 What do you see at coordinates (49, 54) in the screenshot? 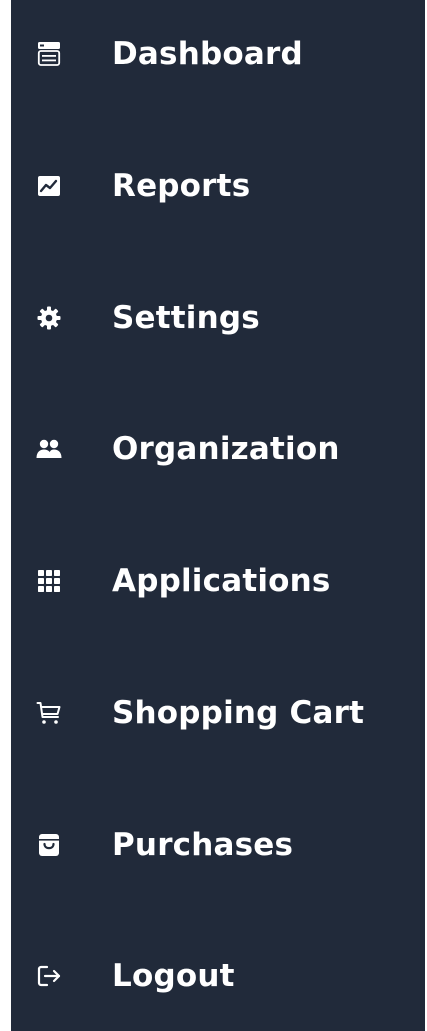
I see `dashboard-icon` at bounding box center [49, 54].